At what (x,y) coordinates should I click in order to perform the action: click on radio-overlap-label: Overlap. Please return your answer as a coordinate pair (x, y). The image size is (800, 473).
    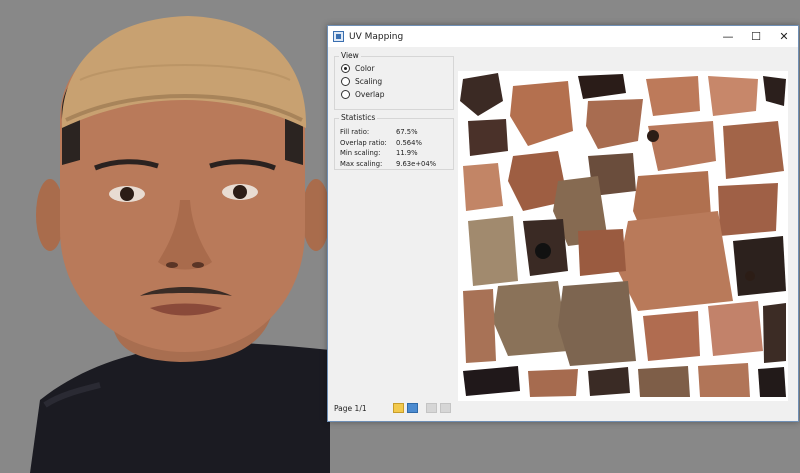
    Looking at the image, I should click on (370, 94).